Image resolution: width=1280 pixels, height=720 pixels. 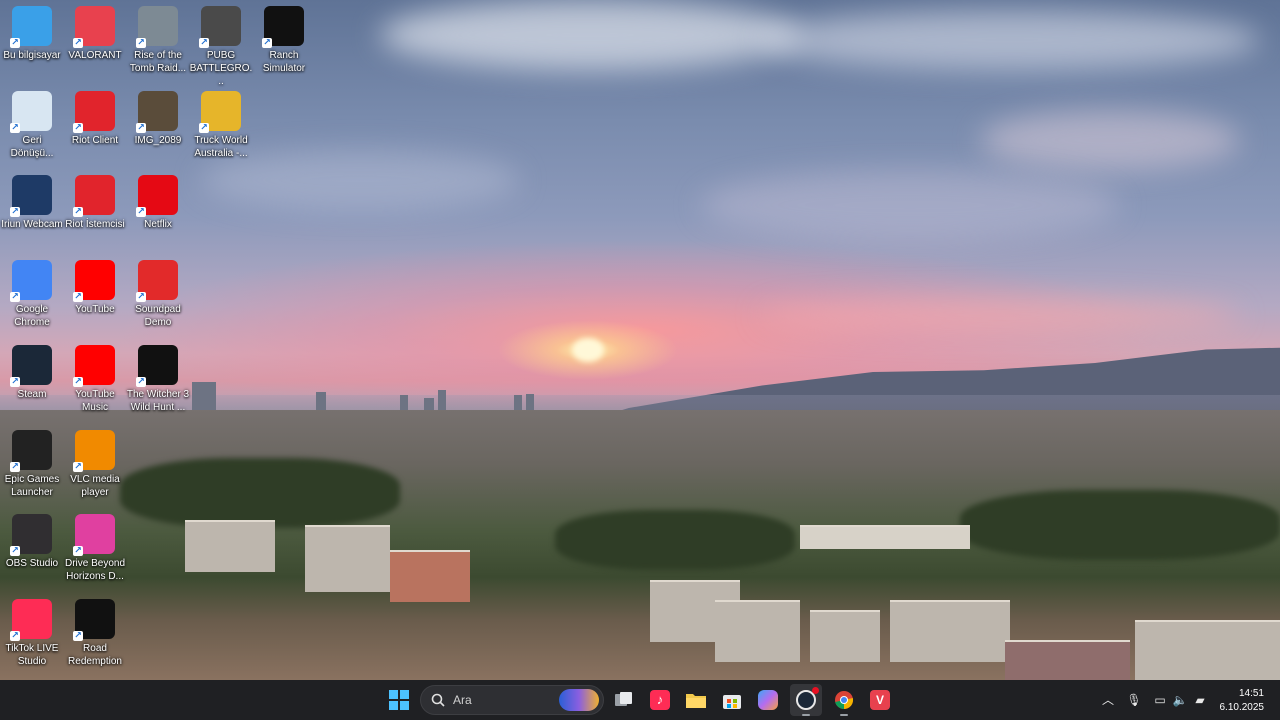 I want to click on desktop-icon-riot-client: ↗ Riot Client, so click(x=95, y=117).